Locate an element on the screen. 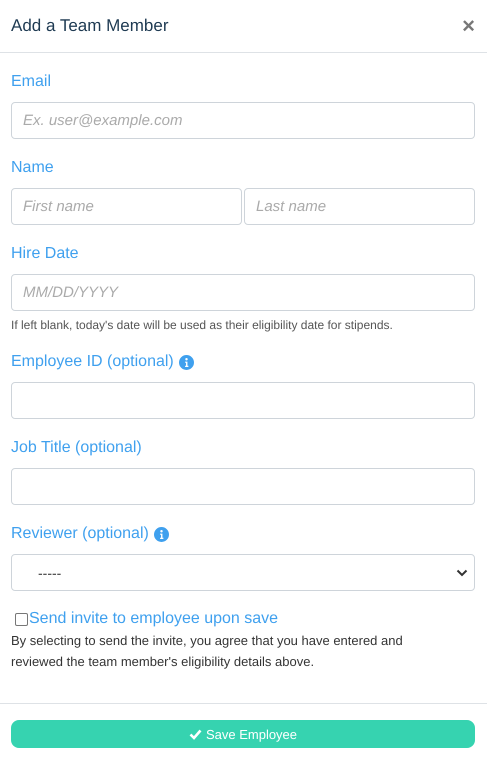  invite-label: Send invite to employee upon save is located at coordinates (153, 619).